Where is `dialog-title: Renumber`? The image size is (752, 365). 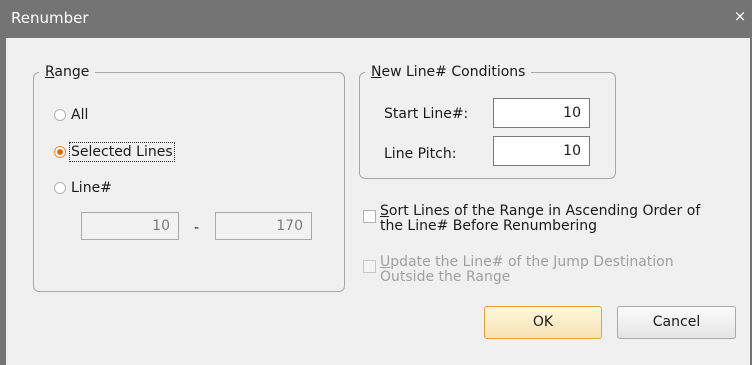 dialog-title: Renumber is located at coordinates (50, 18).